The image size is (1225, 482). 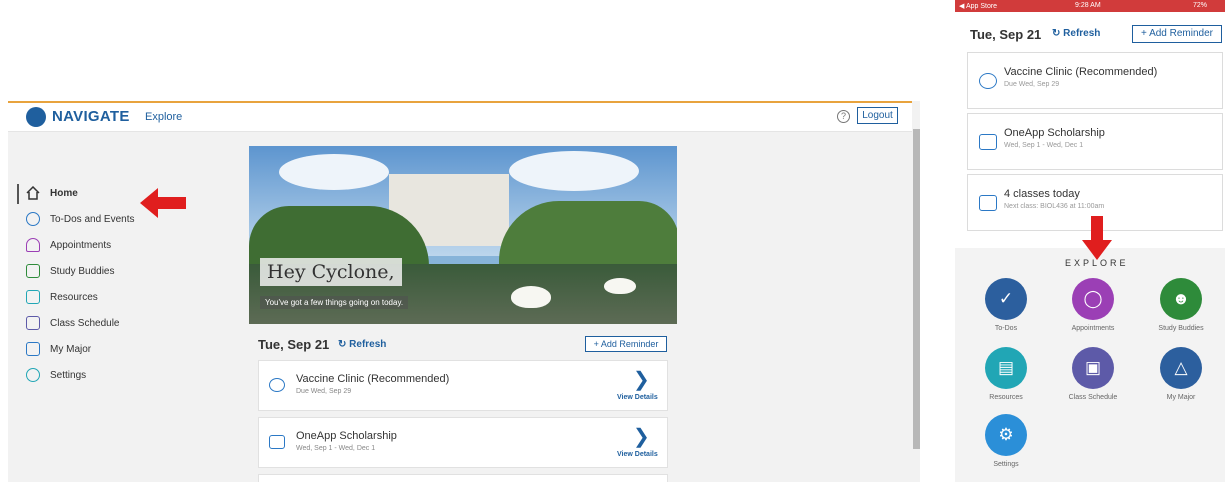 What do you see at coordinates (33, 297) in the screenshot?
I see `book-icon` at bounding box center [33, 297].